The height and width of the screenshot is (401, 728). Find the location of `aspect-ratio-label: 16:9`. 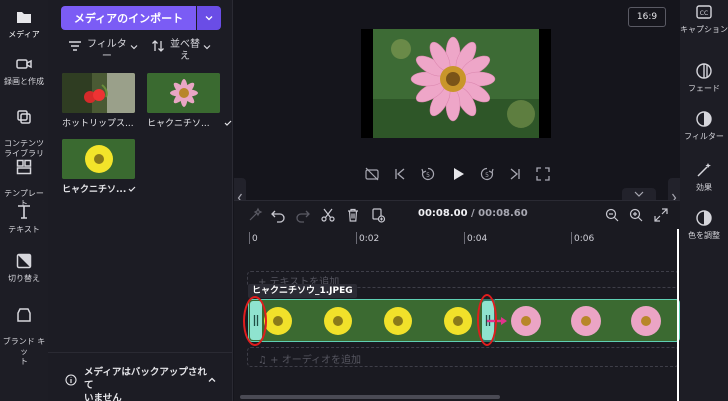

aspect-ratio-label: 16:9 is located at coordinates (647, 17).